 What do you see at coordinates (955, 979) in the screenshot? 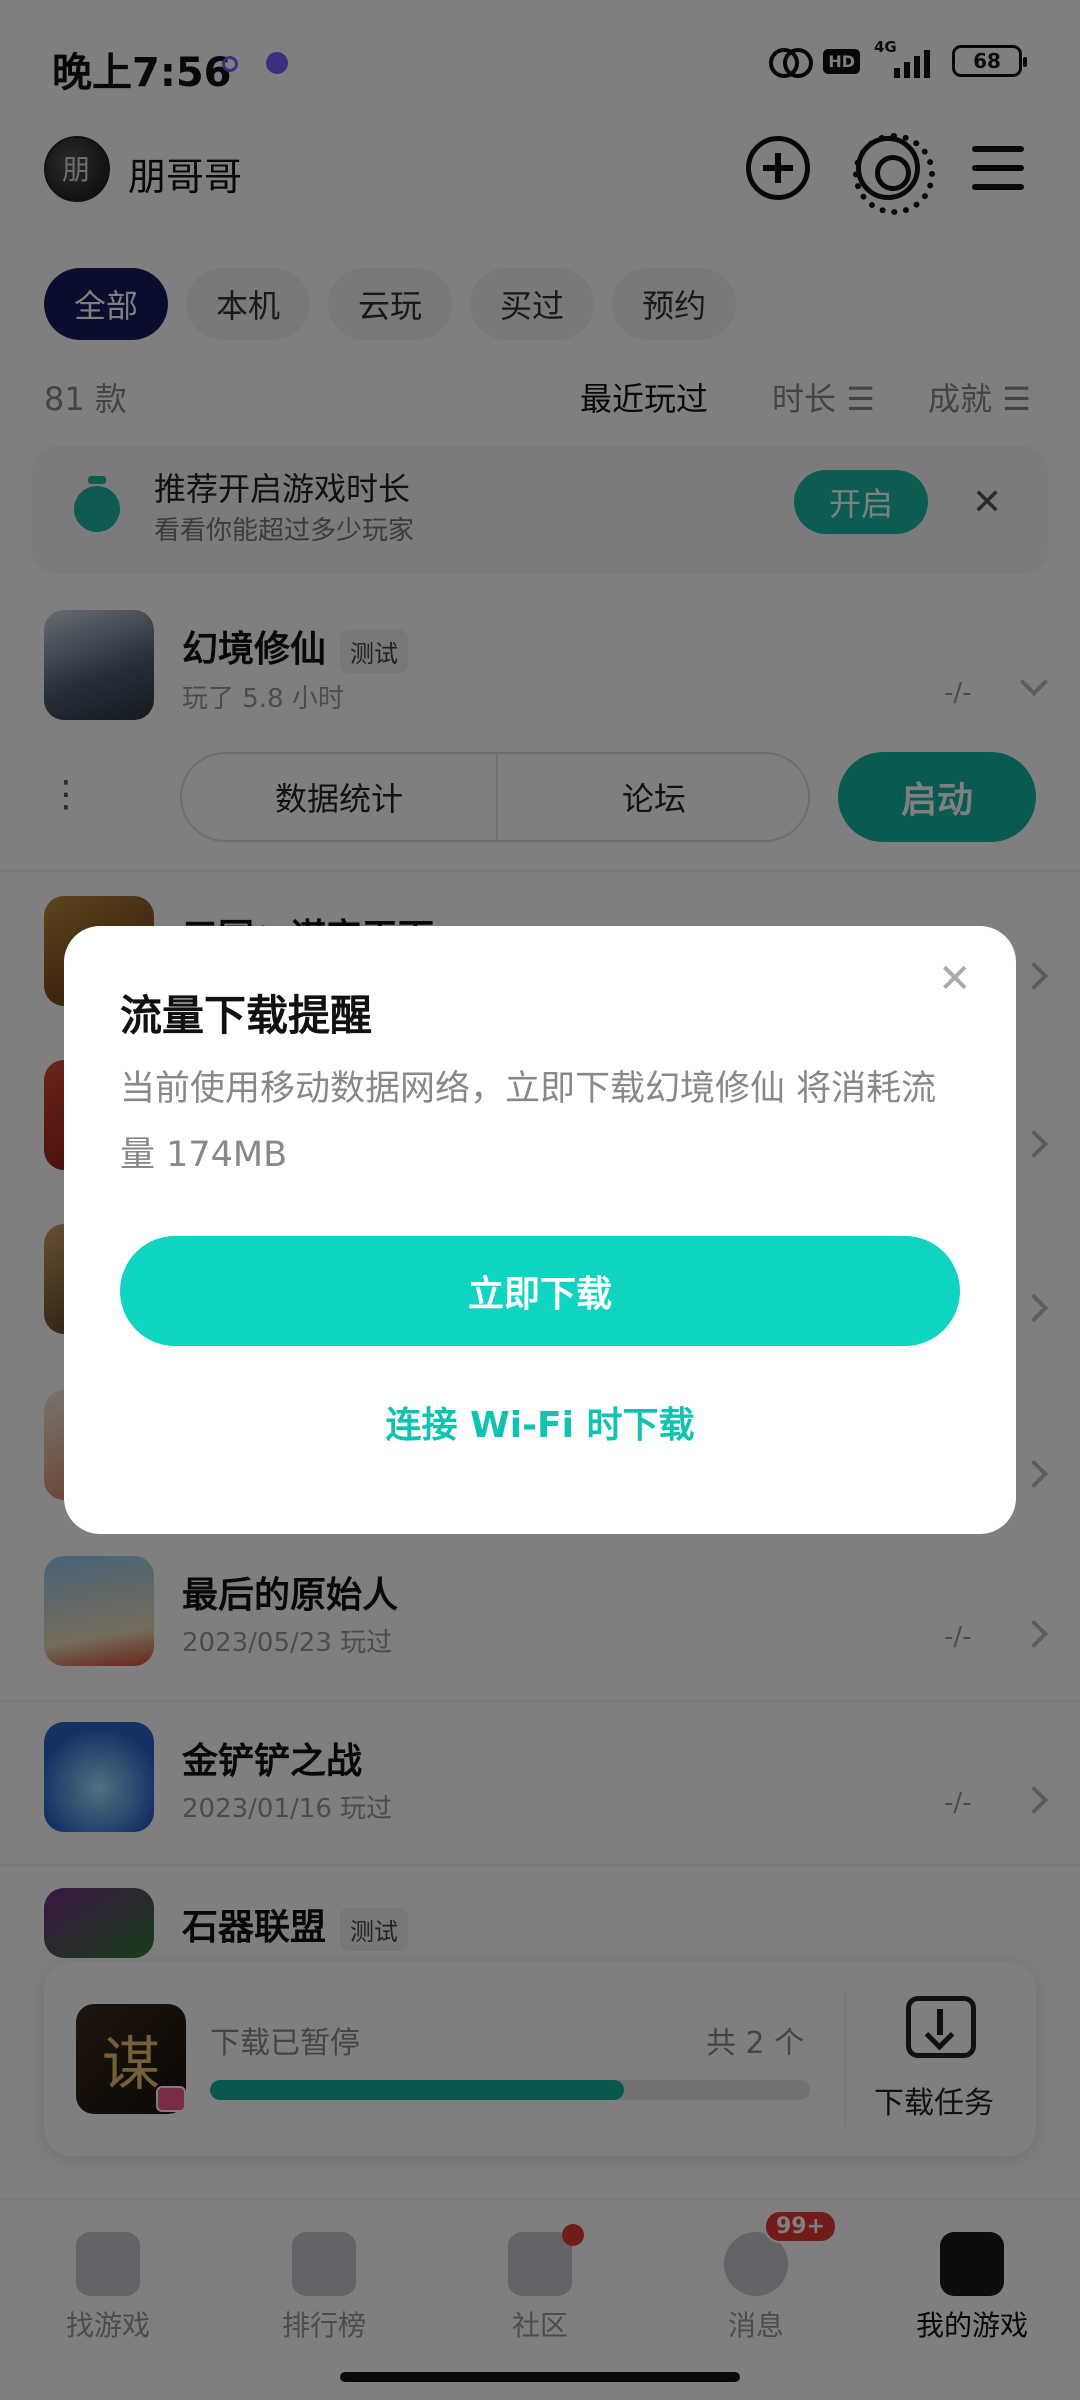
I see `close-icon: ✕` at bounding box center [955, 979].